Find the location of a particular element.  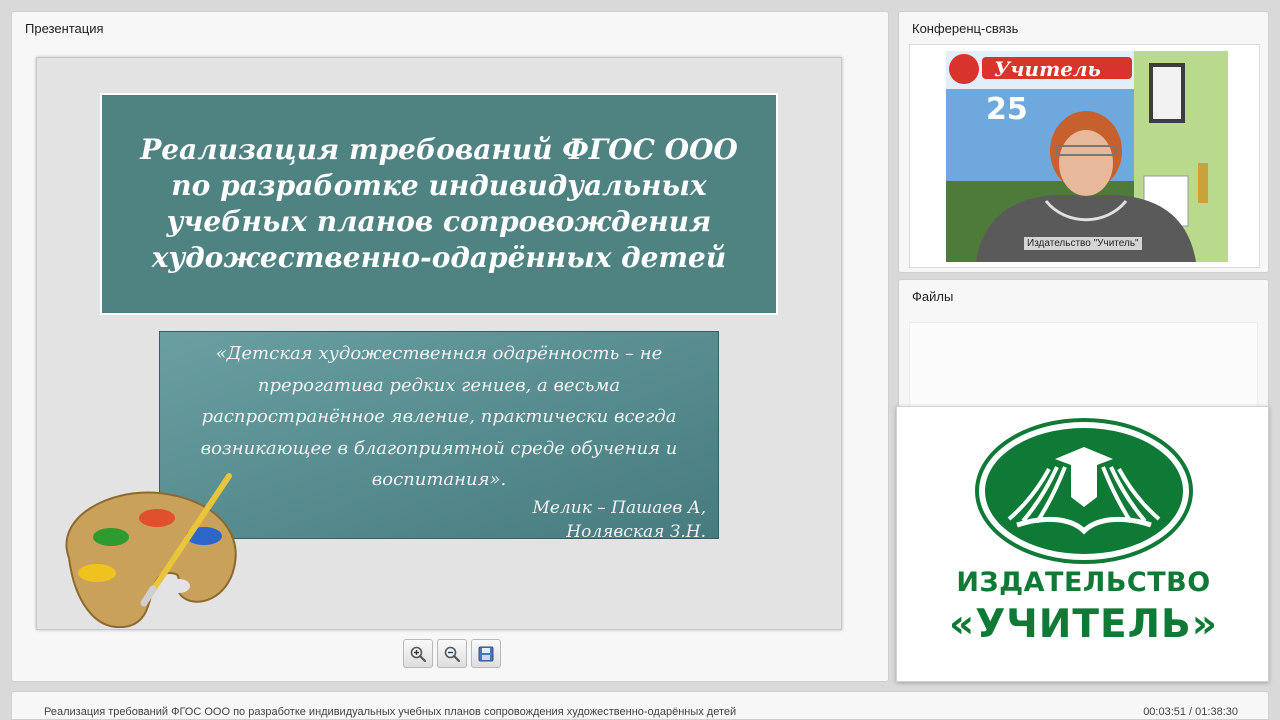

zoom-in-button is located at coordinates (418, 653).